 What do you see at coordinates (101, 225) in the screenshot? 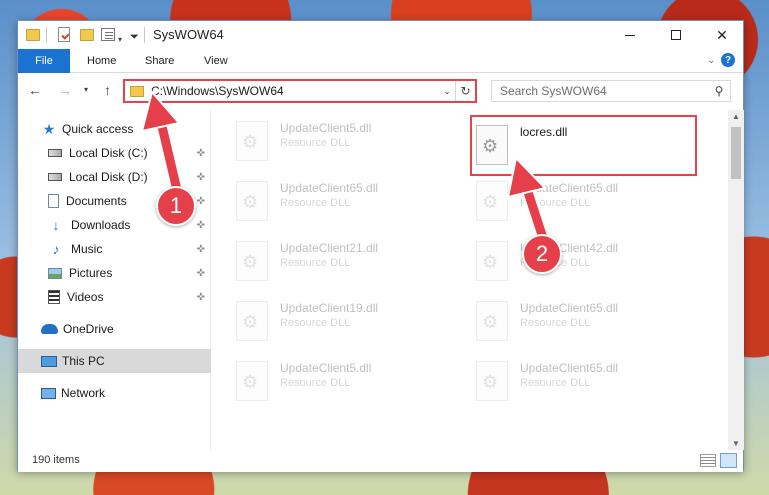
I see `sidebar-item-label: Downloads` at bounding box center [101, 225].